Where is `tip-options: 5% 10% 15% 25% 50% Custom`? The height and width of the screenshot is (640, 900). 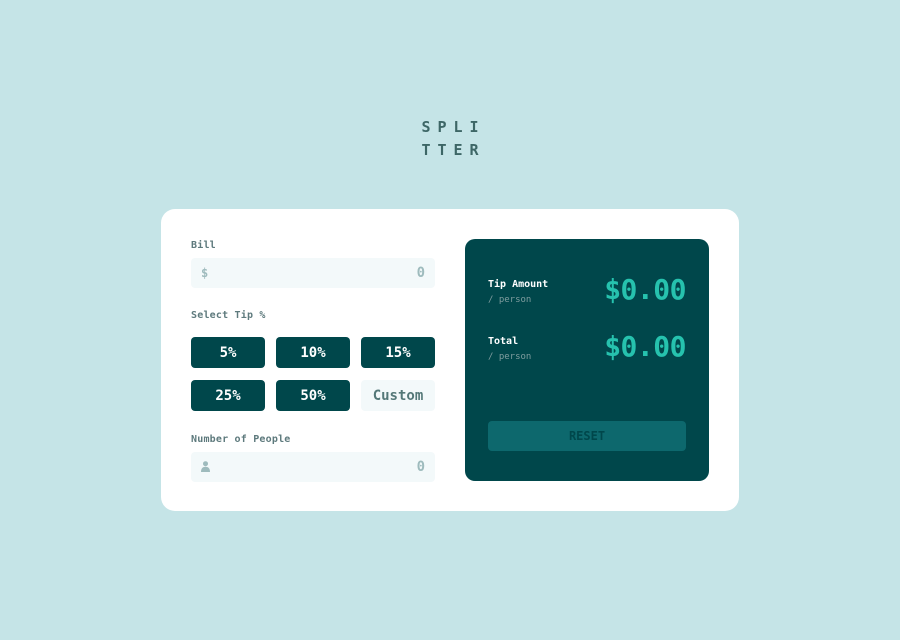
tip-options: 5% 10% 15% 25% 50% Custom is located at coordinates (313, 374).